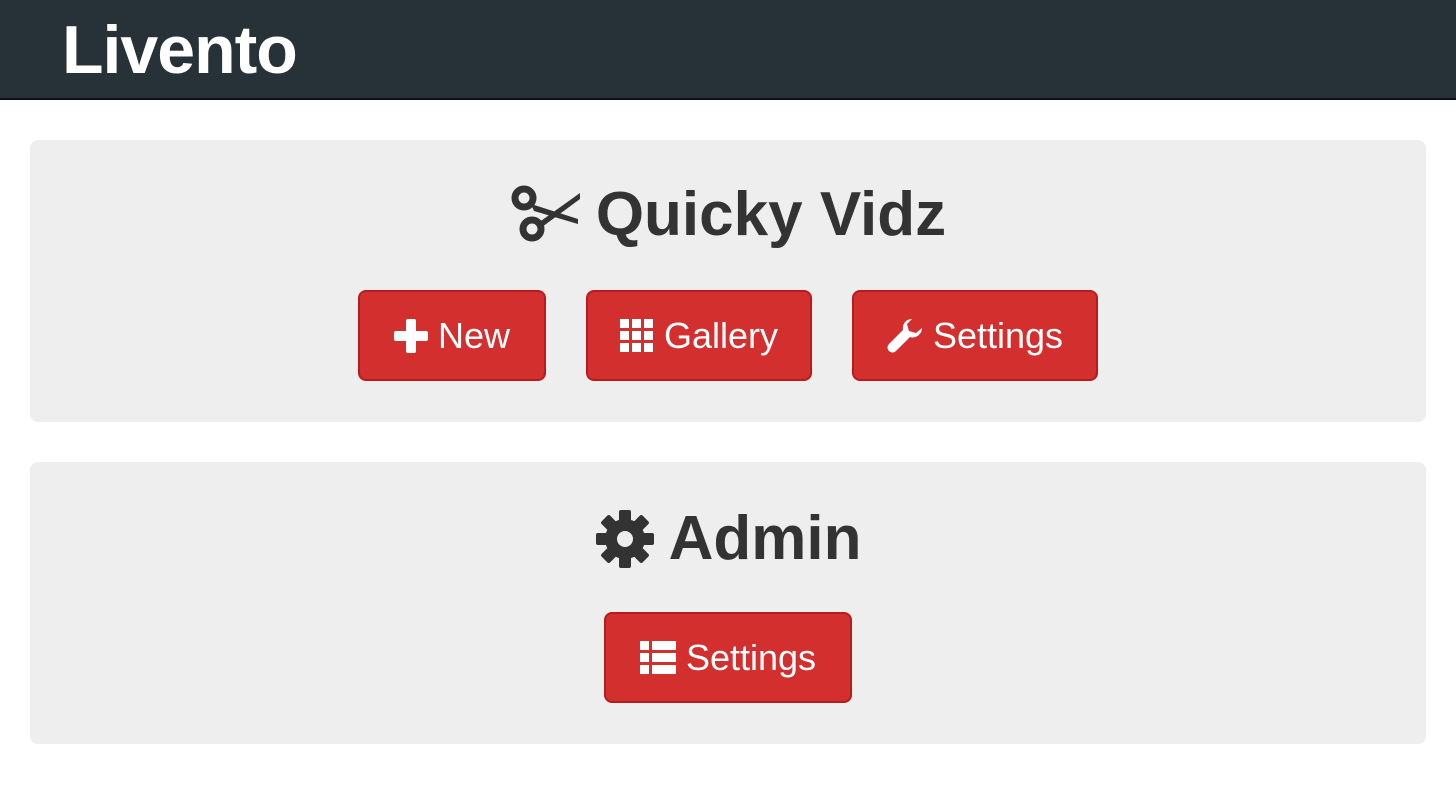 The image size is (1456, 785). What do you see at coordinates (625, 539) in the screenshot?
I see `gear-icon` at bounding box center [625, 539].